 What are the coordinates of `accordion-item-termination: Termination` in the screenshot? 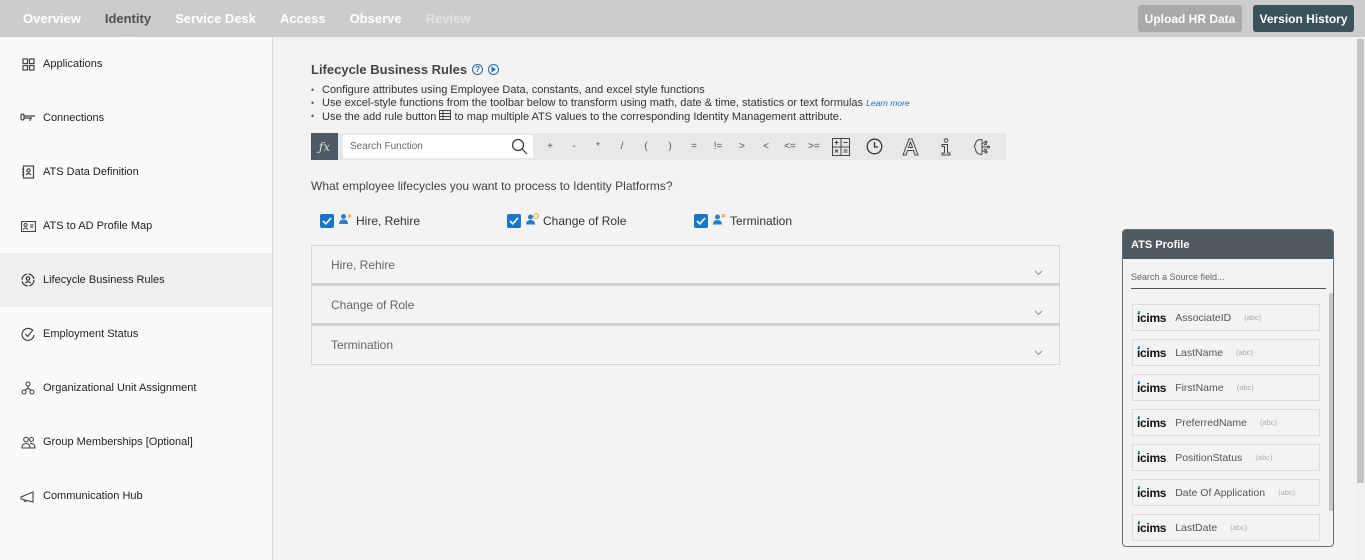 It's located at (685, 345).